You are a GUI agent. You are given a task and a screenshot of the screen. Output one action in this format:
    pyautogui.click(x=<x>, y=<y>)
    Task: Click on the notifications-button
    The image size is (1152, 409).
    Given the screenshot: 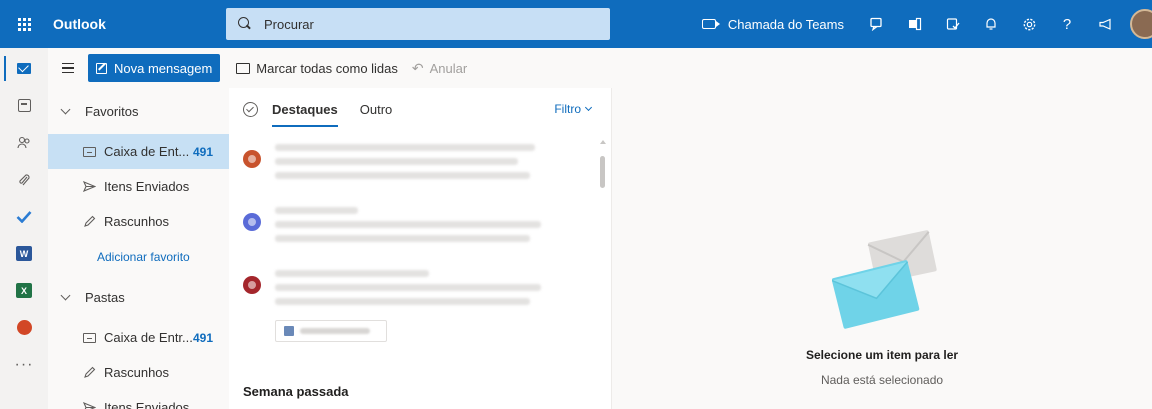 What is the action you would take?
    pyautogui.click(x=991, y=24)
    